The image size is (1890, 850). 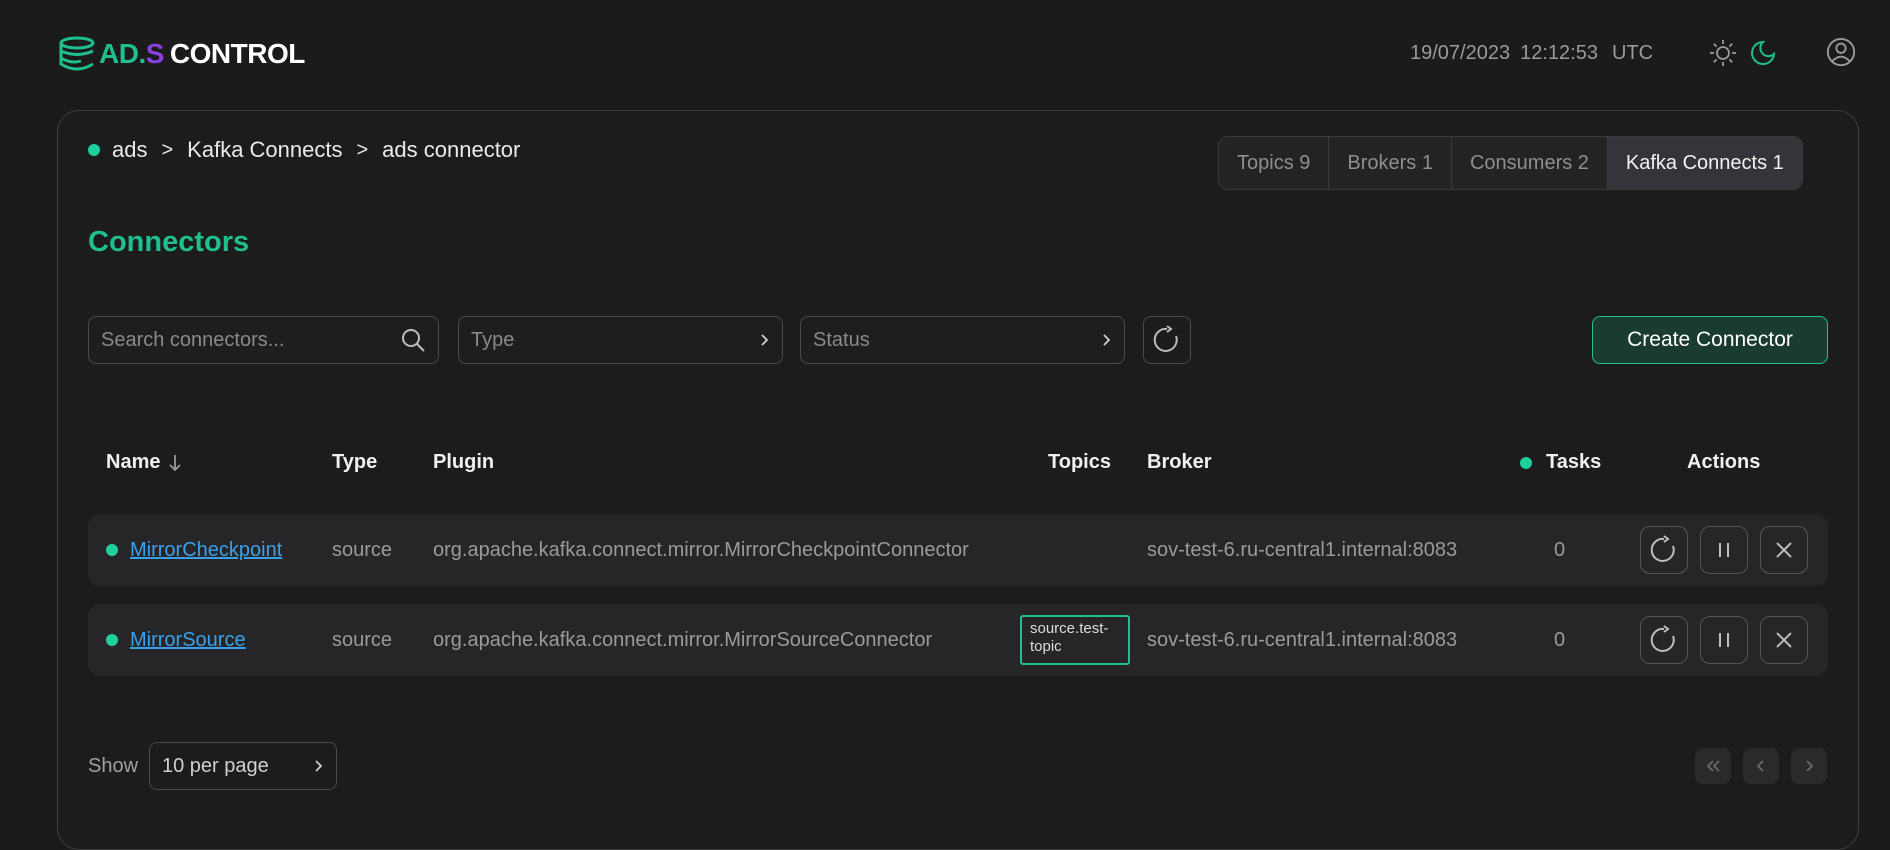 I want to click on logo-text: AD.S CONTROL, so click(x=202, y=54).